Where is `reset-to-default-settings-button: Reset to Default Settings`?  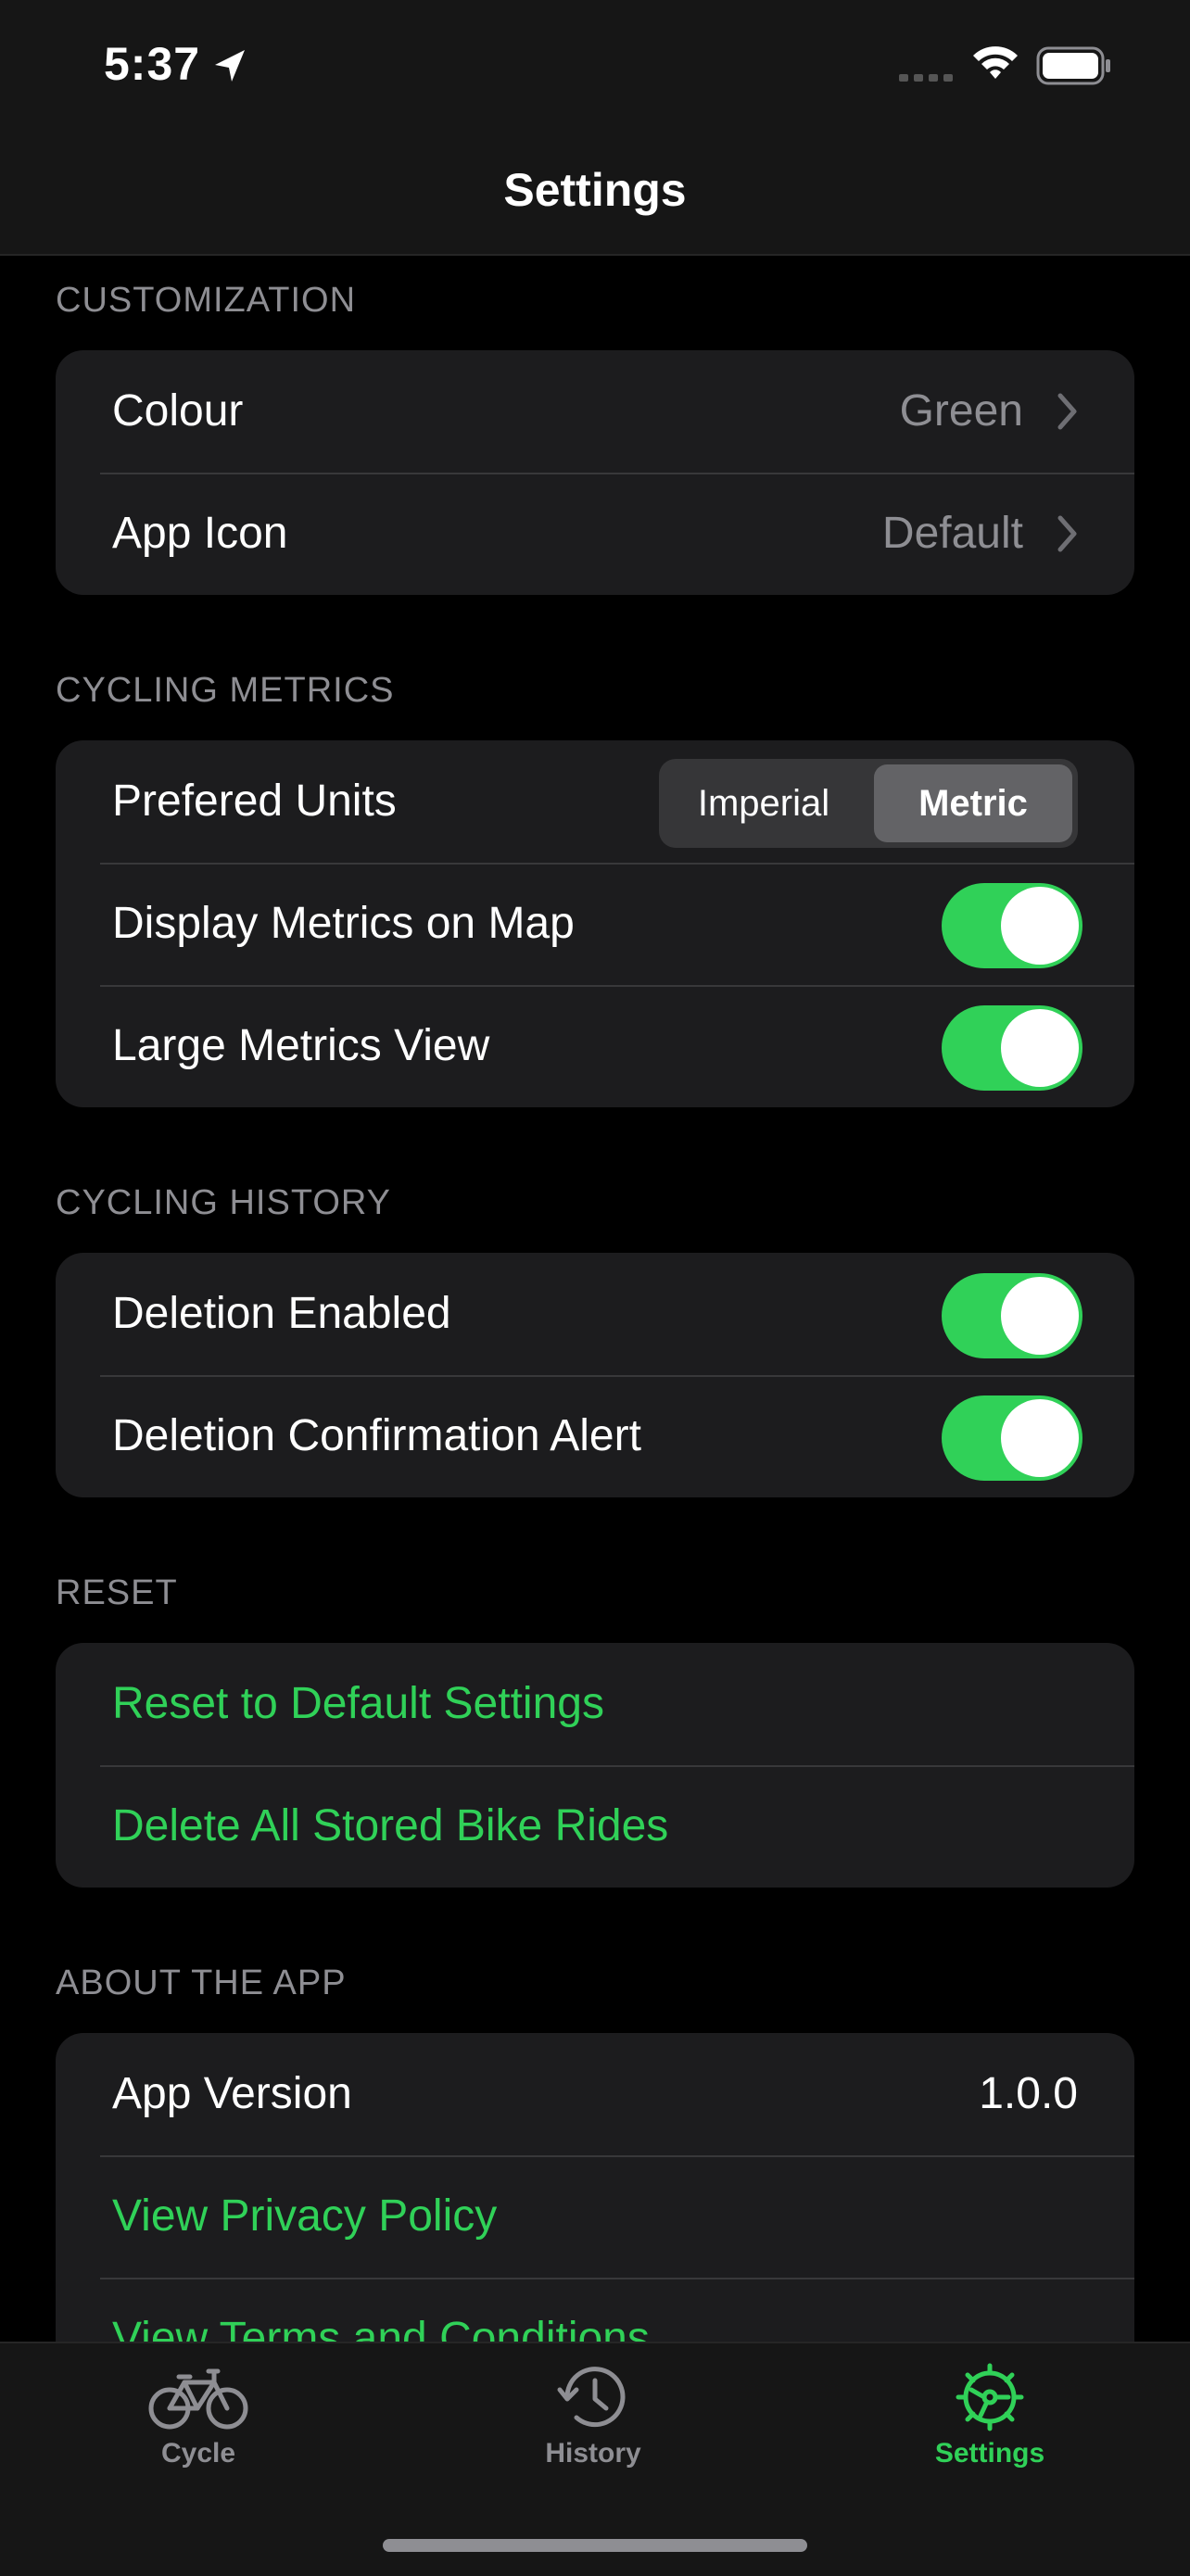 reset-to-default-settings-button: Reset to Default Settings is located at coordinates (358, 1704).